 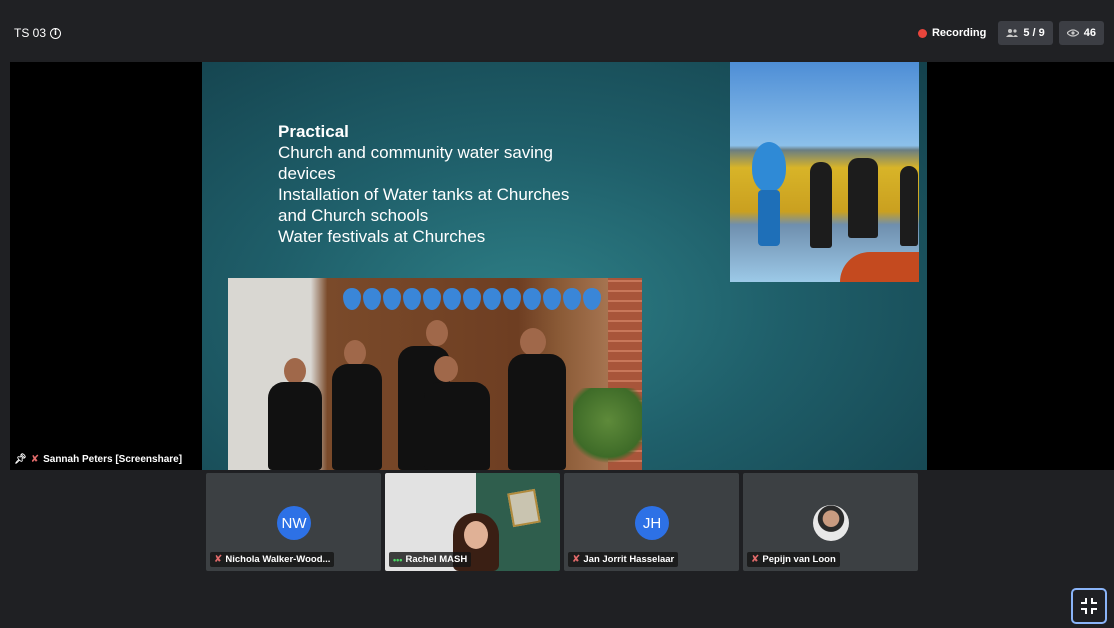 I want to click on eye-icon, so click(x=1072, y=33).